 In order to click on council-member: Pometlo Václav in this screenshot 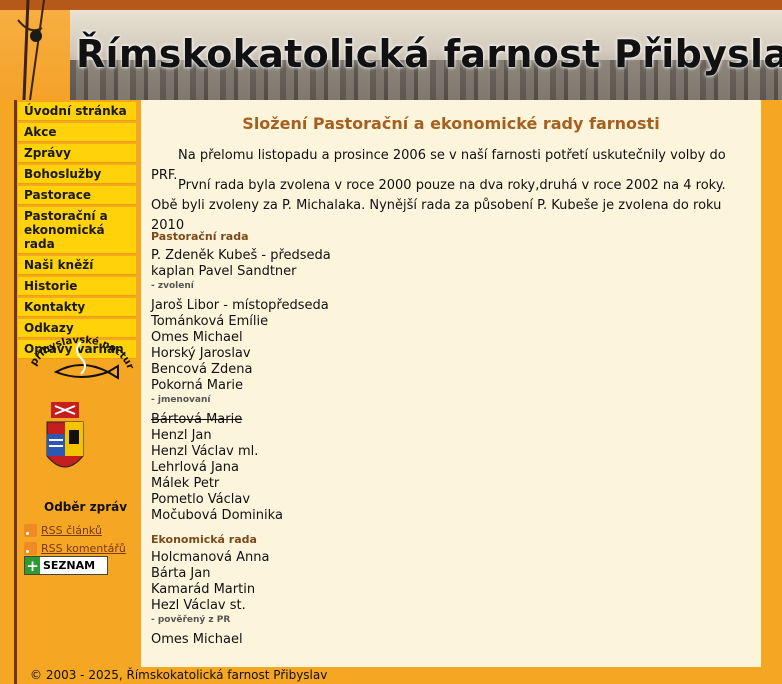, I will do `click(201, 499)`.